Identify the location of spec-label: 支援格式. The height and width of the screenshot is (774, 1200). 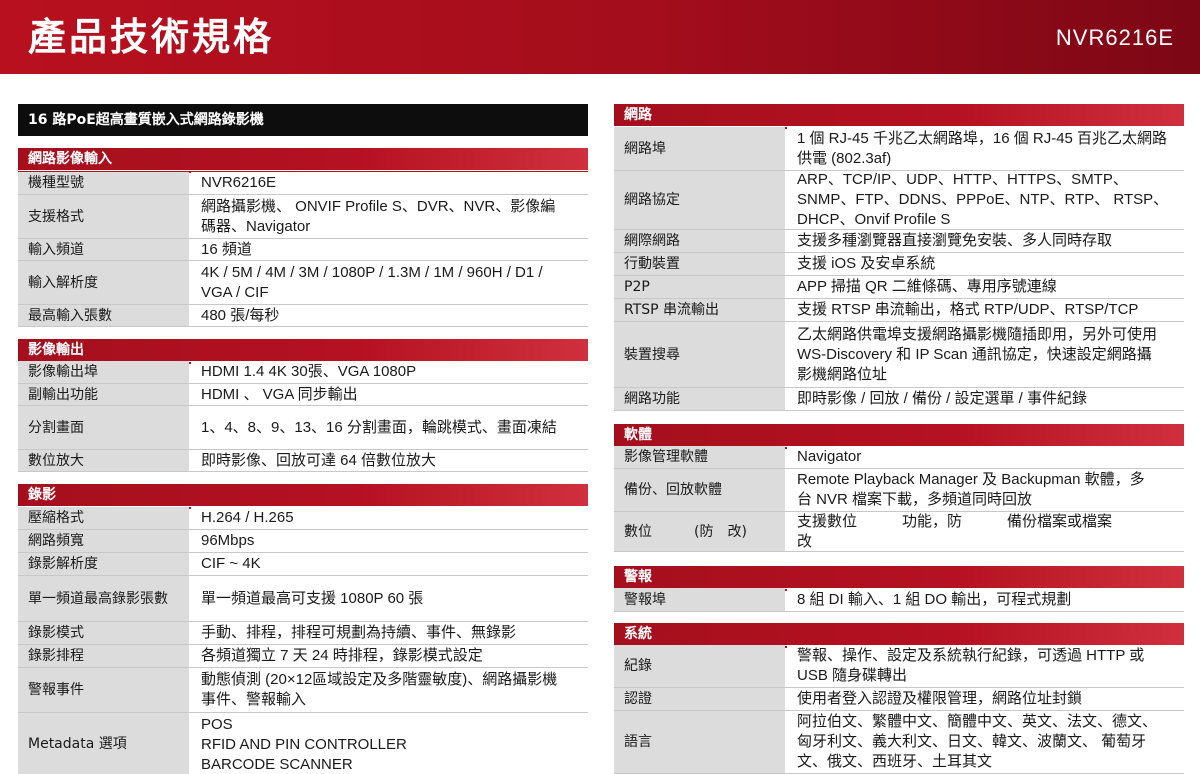
(103, 216).